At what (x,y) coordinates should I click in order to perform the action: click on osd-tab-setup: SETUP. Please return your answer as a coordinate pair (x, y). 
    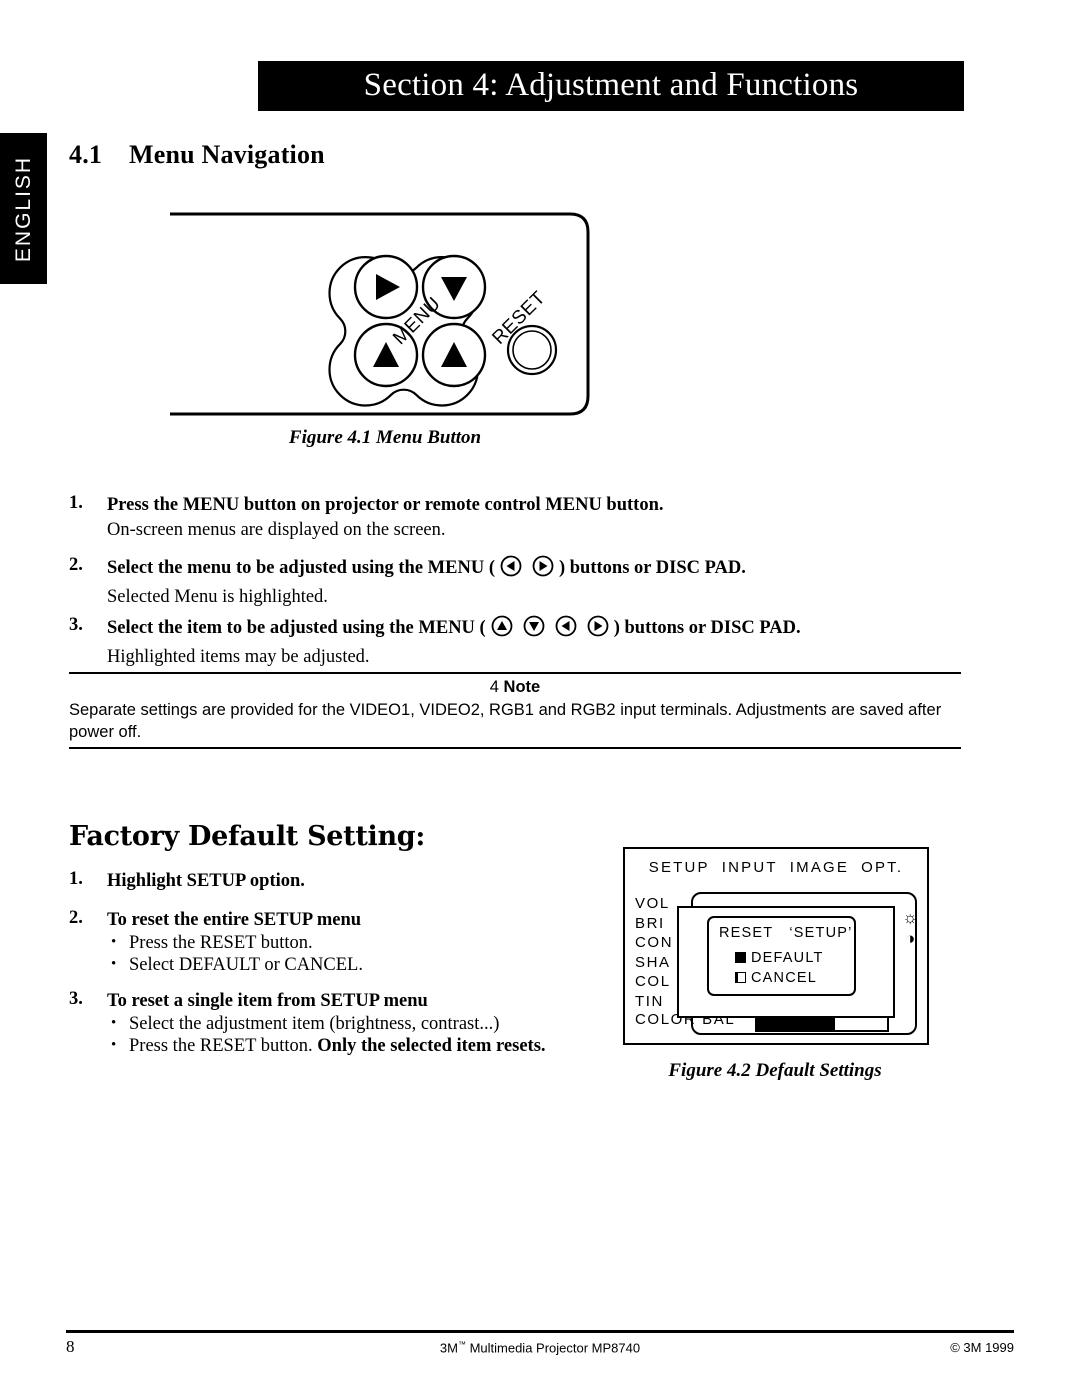
    Looking at the image, I should click on (679, 867).